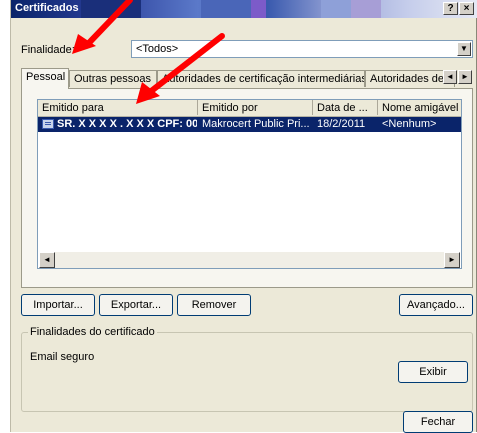 The width and height of the screenshot is (477, 433). I want to click on cell-friendly-name: <Nenhum>, so click(409, 124).